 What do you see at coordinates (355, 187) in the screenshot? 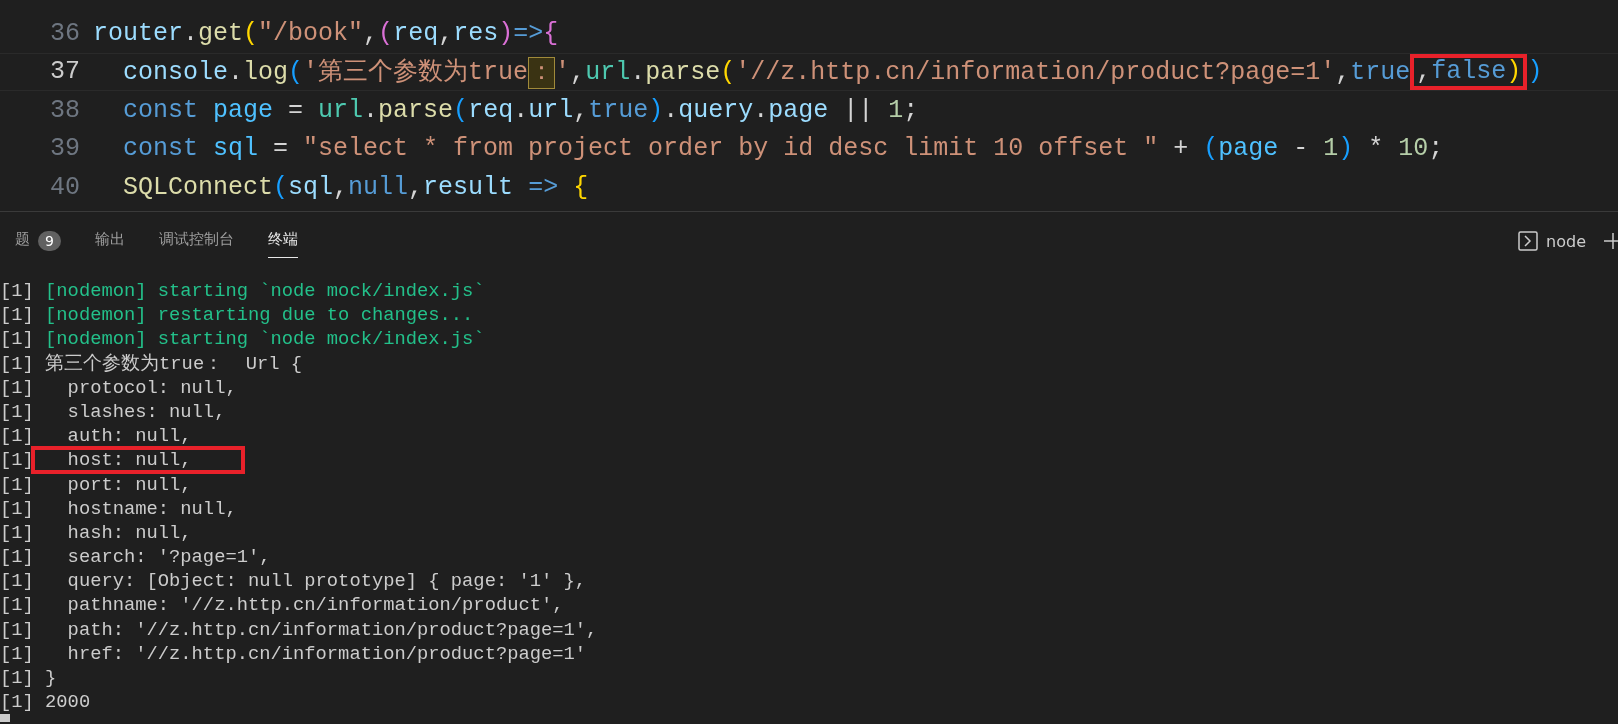
I see `code-line: SQLConnect(sql,null,result => {` at bounding box center [355, 187].